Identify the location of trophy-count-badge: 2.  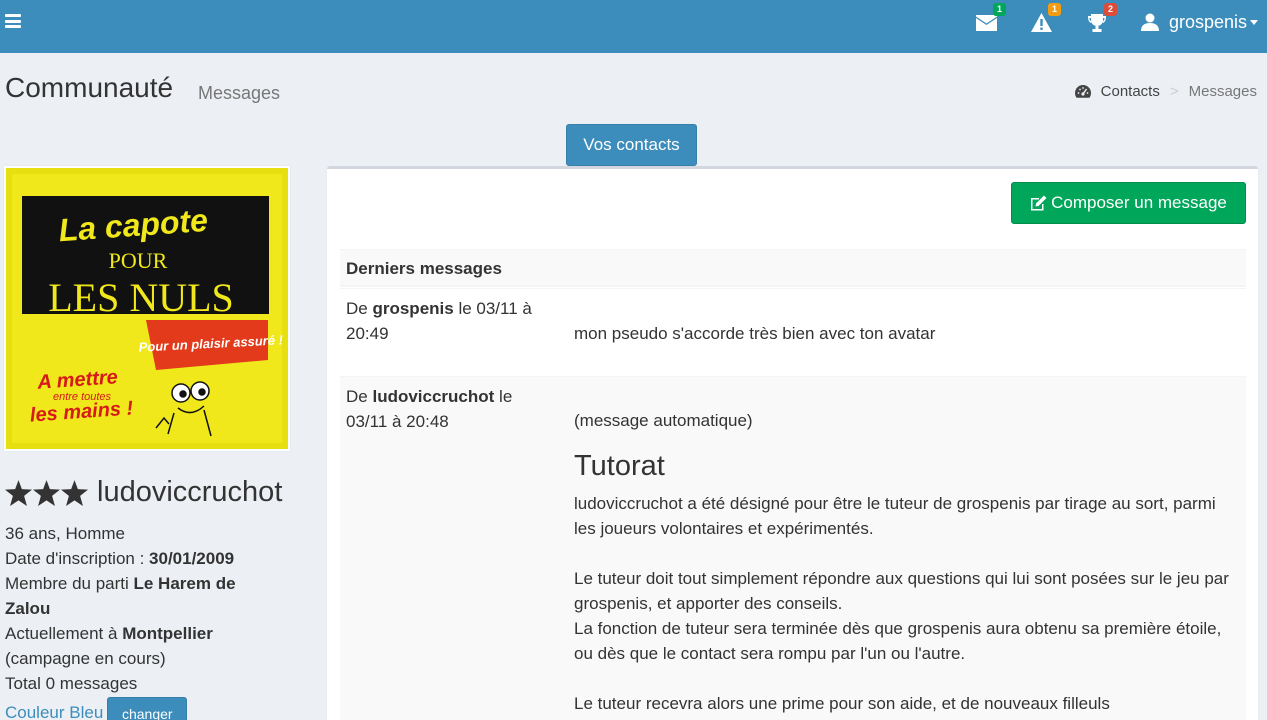
(1110, 9).